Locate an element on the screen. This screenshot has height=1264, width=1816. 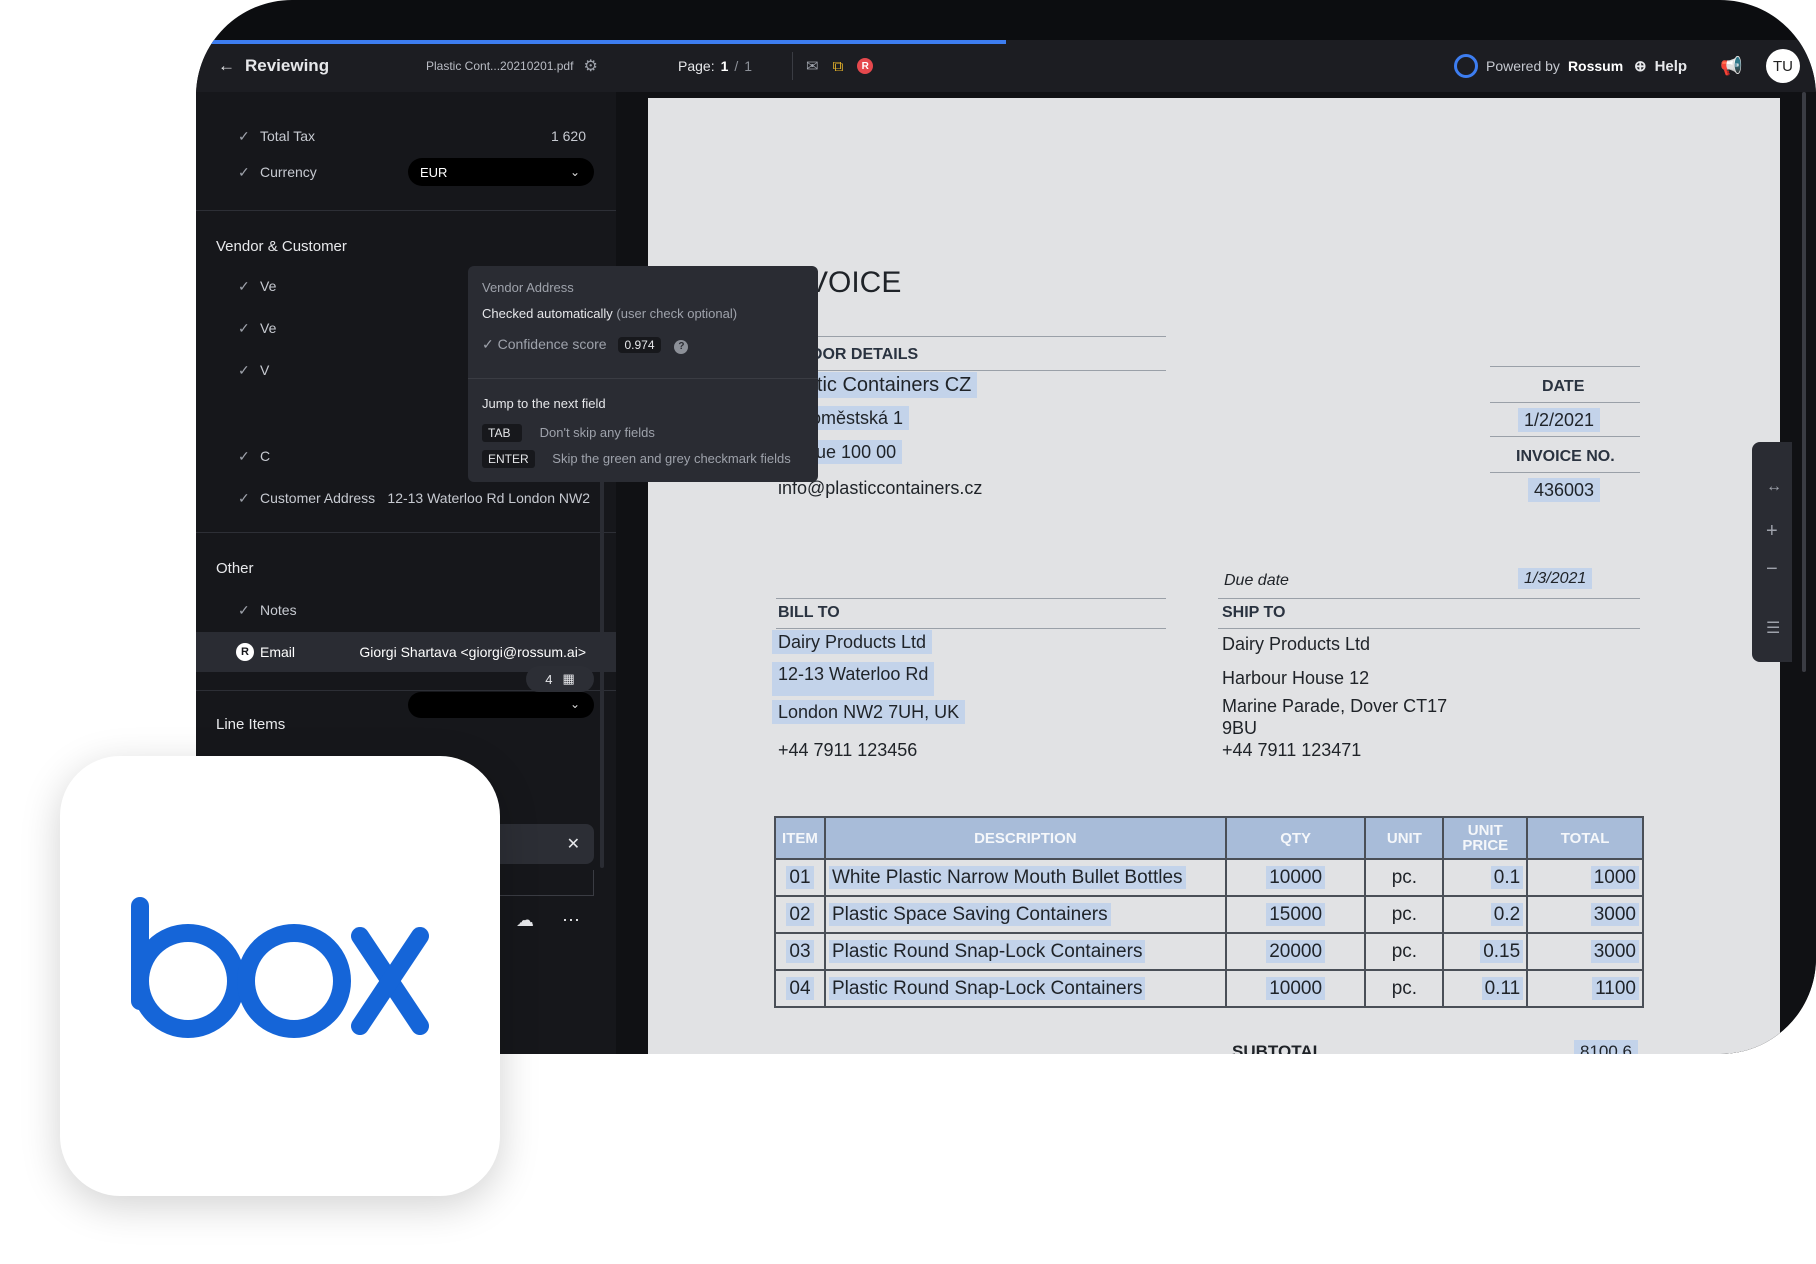
back-label: Reviewing is located at coordinates (287, 65).